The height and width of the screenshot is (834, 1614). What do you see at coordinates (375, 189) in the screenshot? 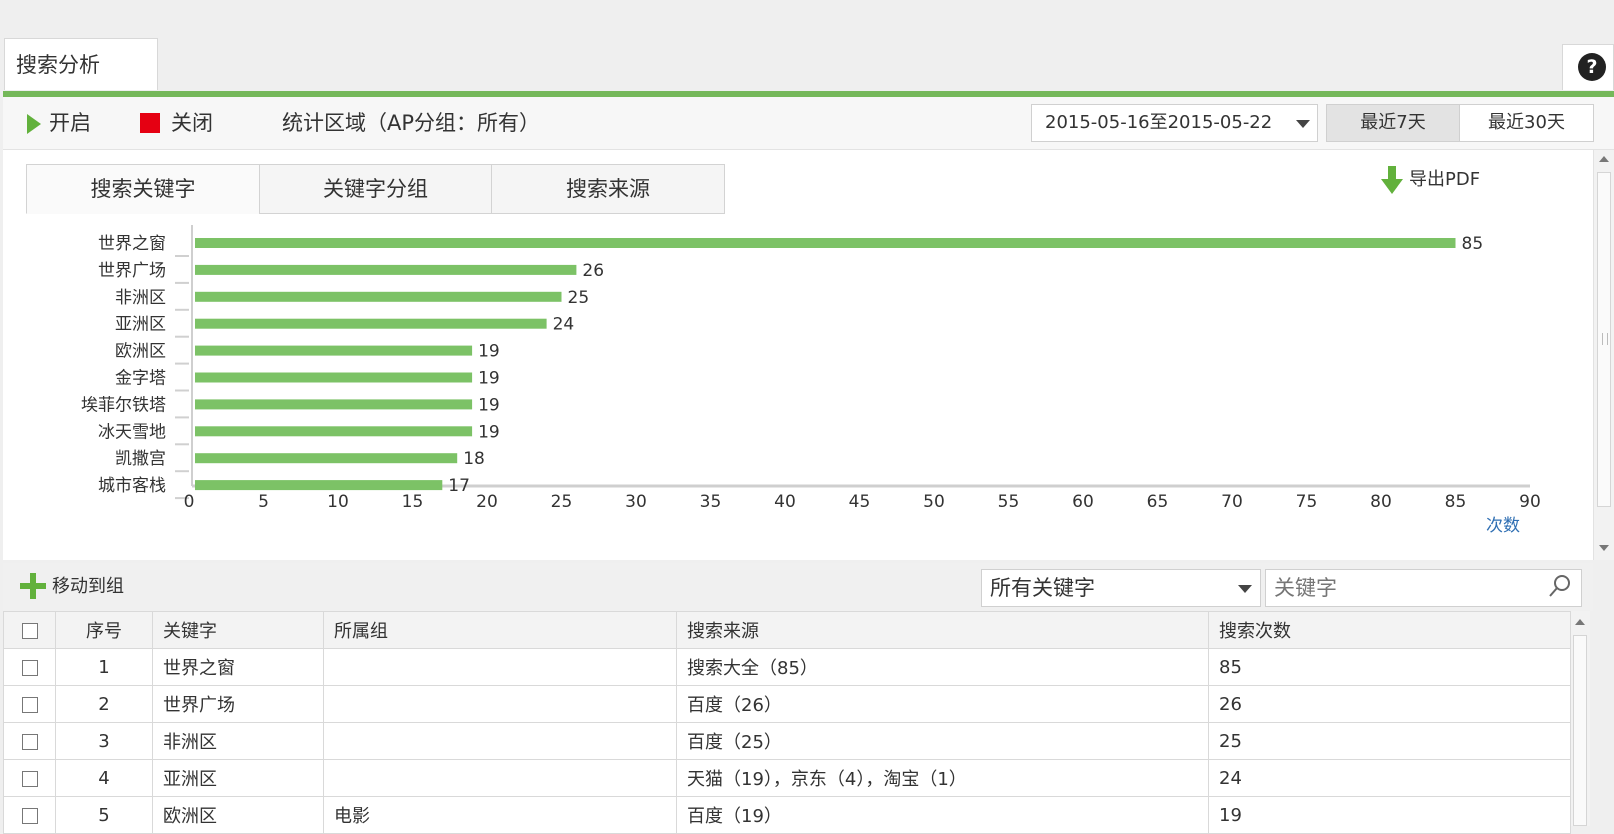
I see `tab-keyword-groups: 关键字分组` at bounding box center [375, 189].